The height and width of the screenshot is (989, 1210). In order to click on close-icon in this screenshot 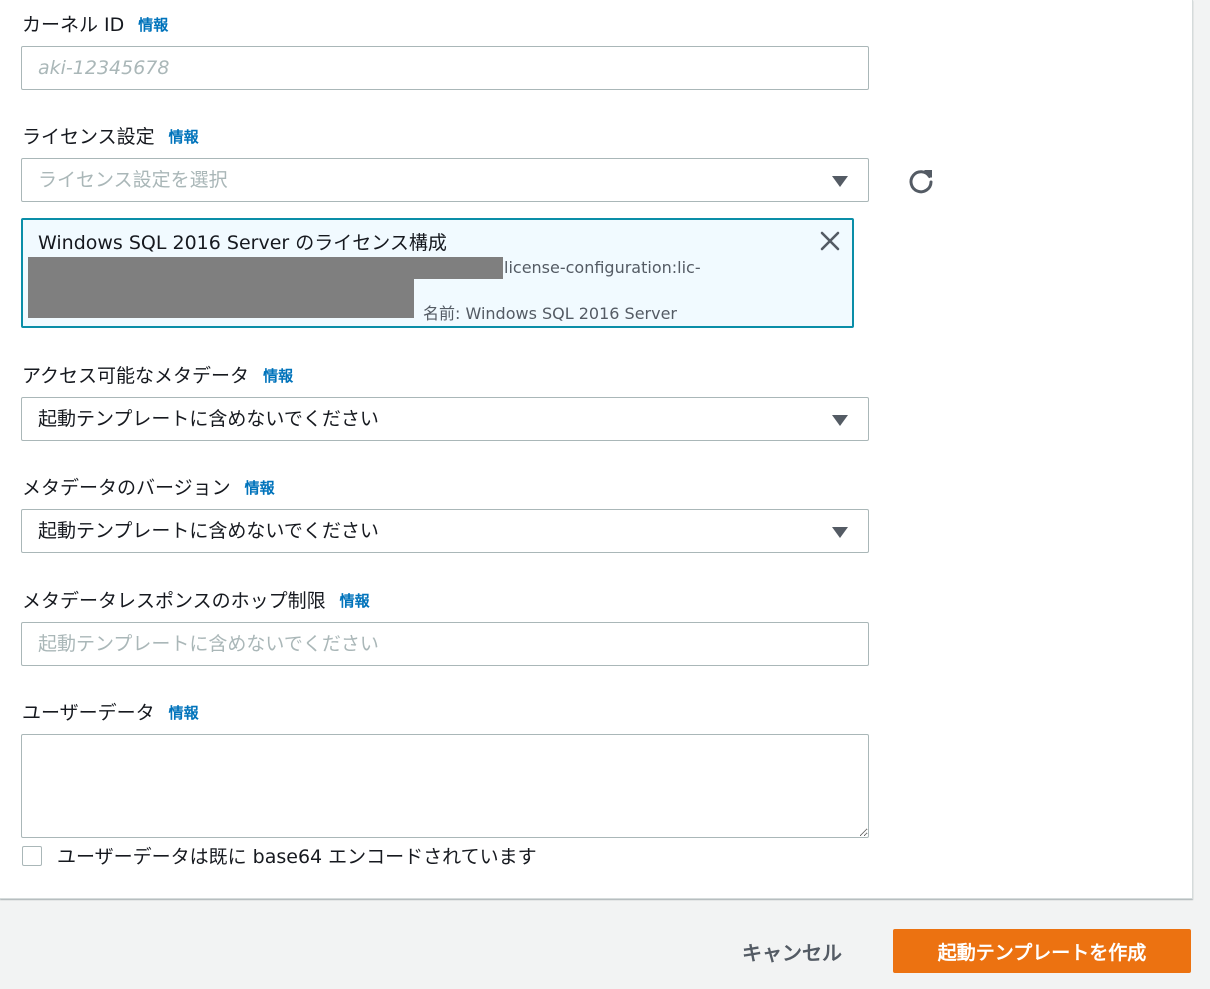, I will do `click(830, 241)`.